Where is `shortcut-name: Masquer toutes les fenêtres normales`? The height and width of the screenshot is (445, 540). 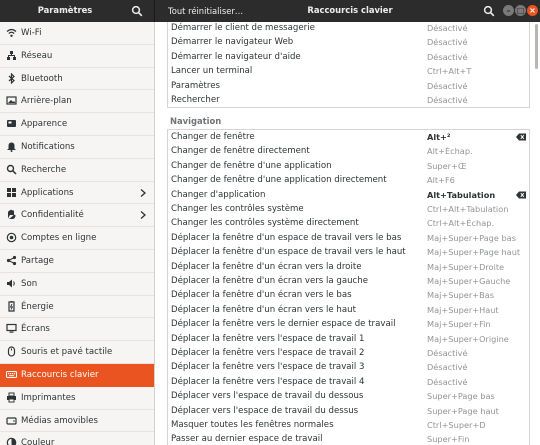 shortcut-name: Masquer toutes les fenêtres normales is located at coordinates (252, 425).